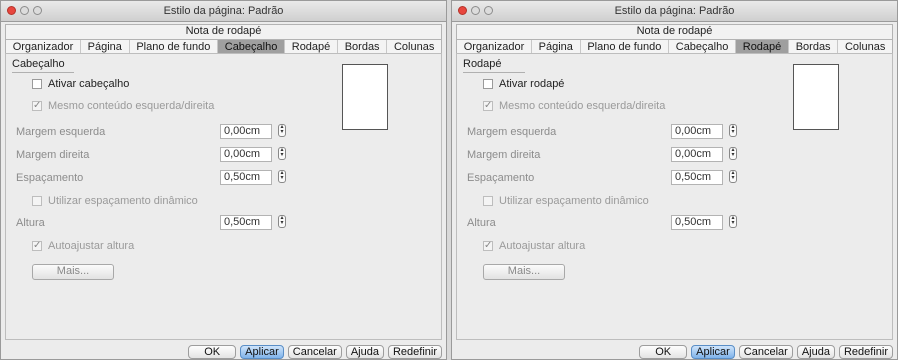 This screenshot has width=898, height=360. What do you see at coordinates (482, 64) in the screenshot?
I see `section-title: Rodapé` at bounding box center [482, 64].